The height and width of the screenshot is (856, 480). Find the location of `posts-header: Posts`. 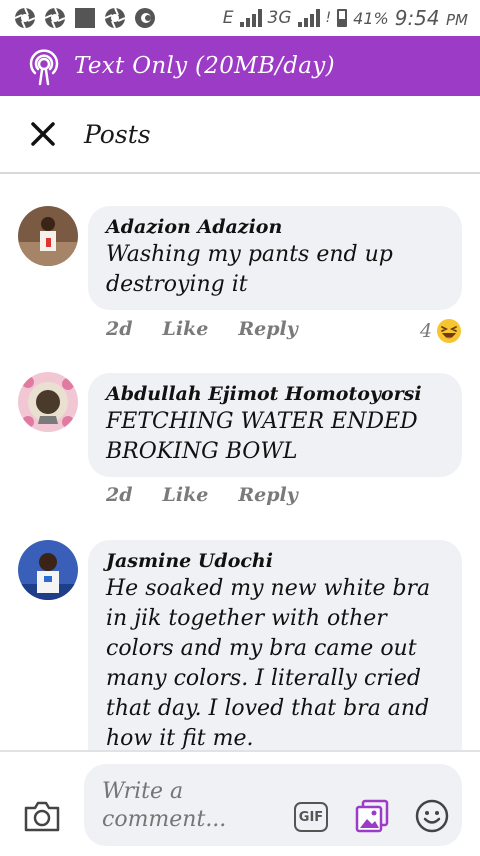

posts-header: Posts is located at coordinates (240, 135).